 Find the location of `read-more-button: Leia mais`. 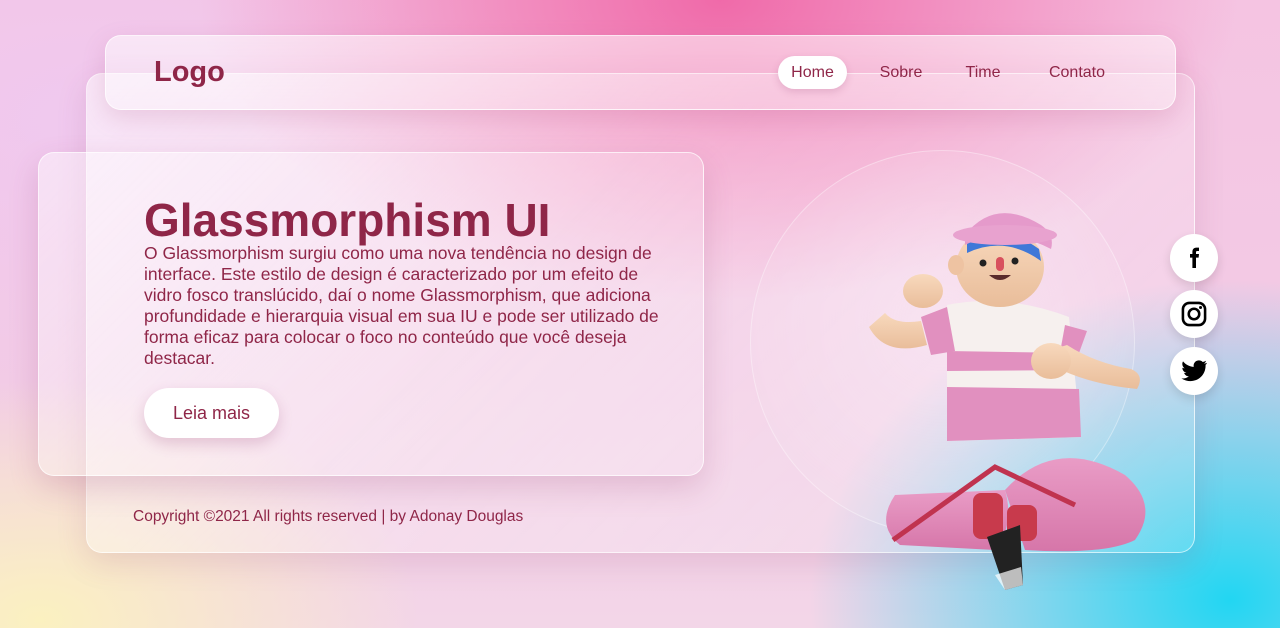

read-more-button: Leia mais is located at coordinates (211, 413).